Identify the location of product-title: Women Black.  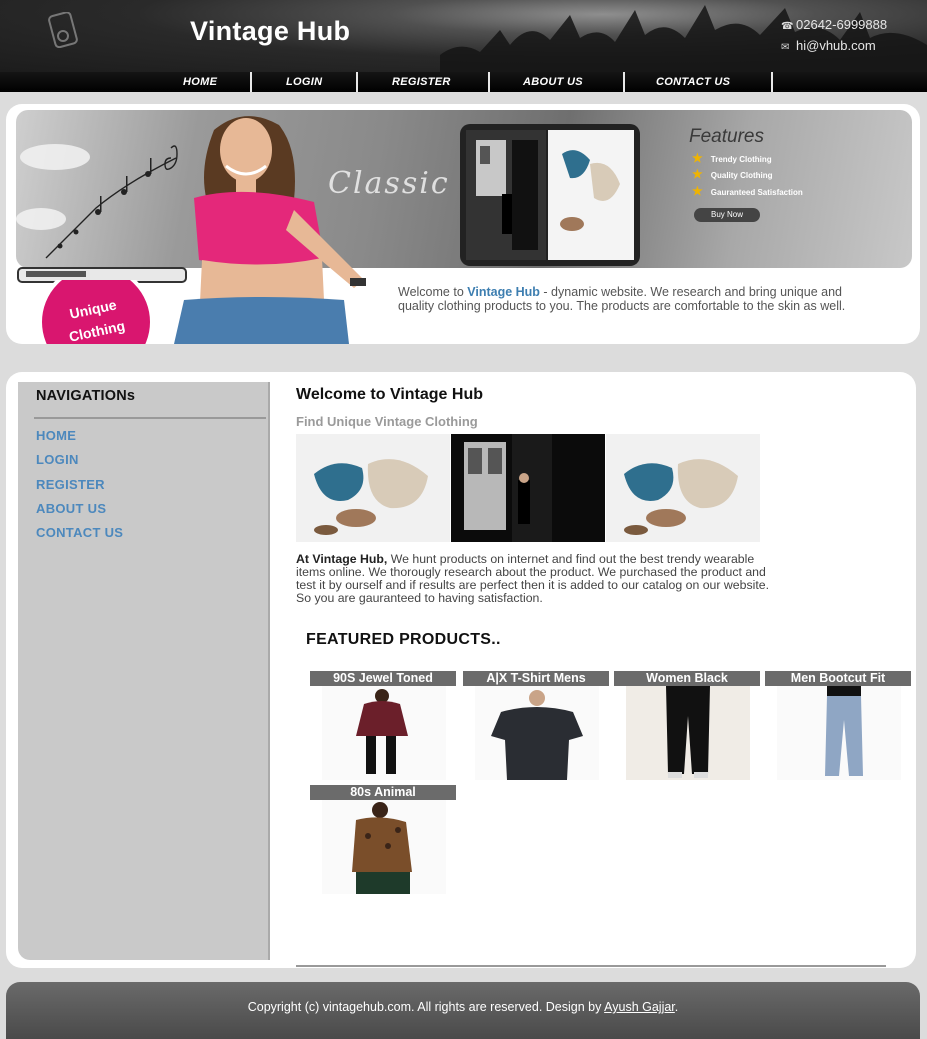
(687, 678).